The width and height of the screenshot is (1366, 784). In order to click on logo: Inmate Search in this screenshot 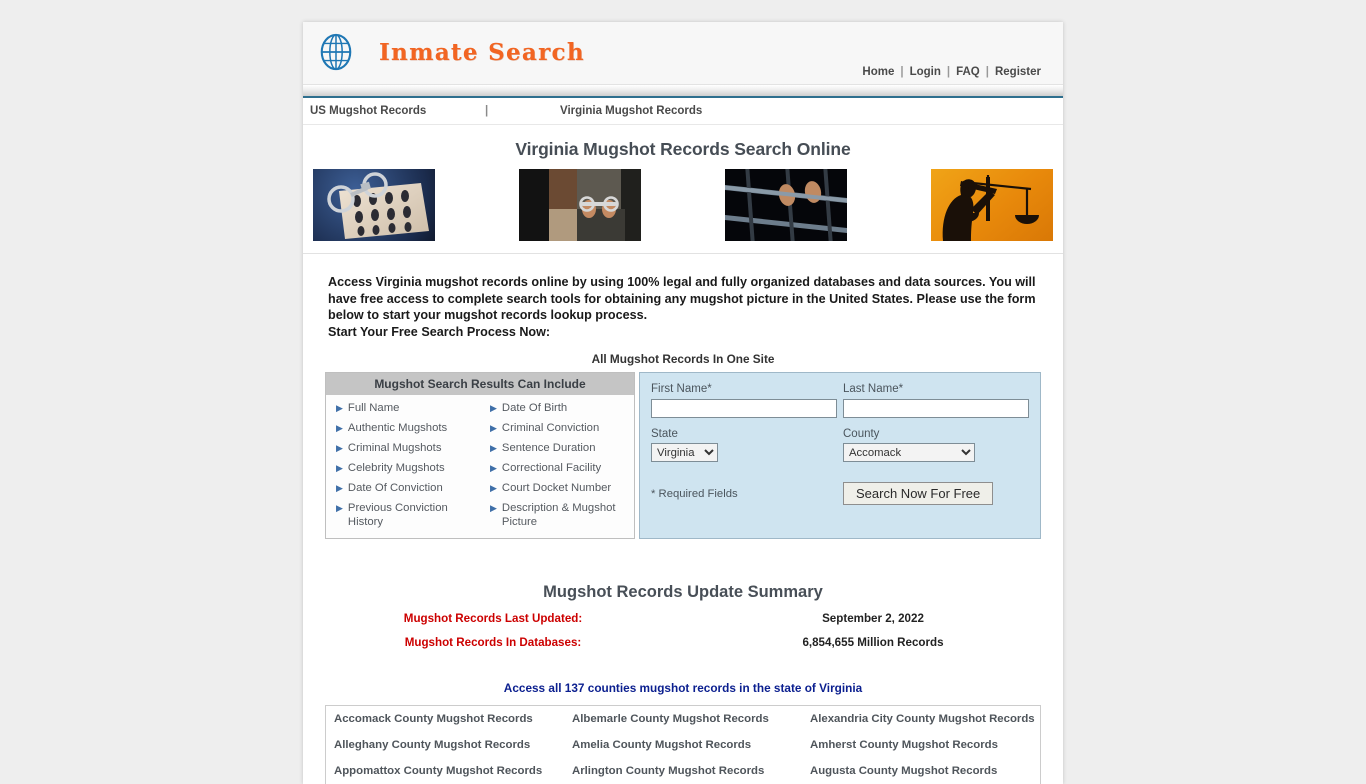, I will do `click(451, 52)`.